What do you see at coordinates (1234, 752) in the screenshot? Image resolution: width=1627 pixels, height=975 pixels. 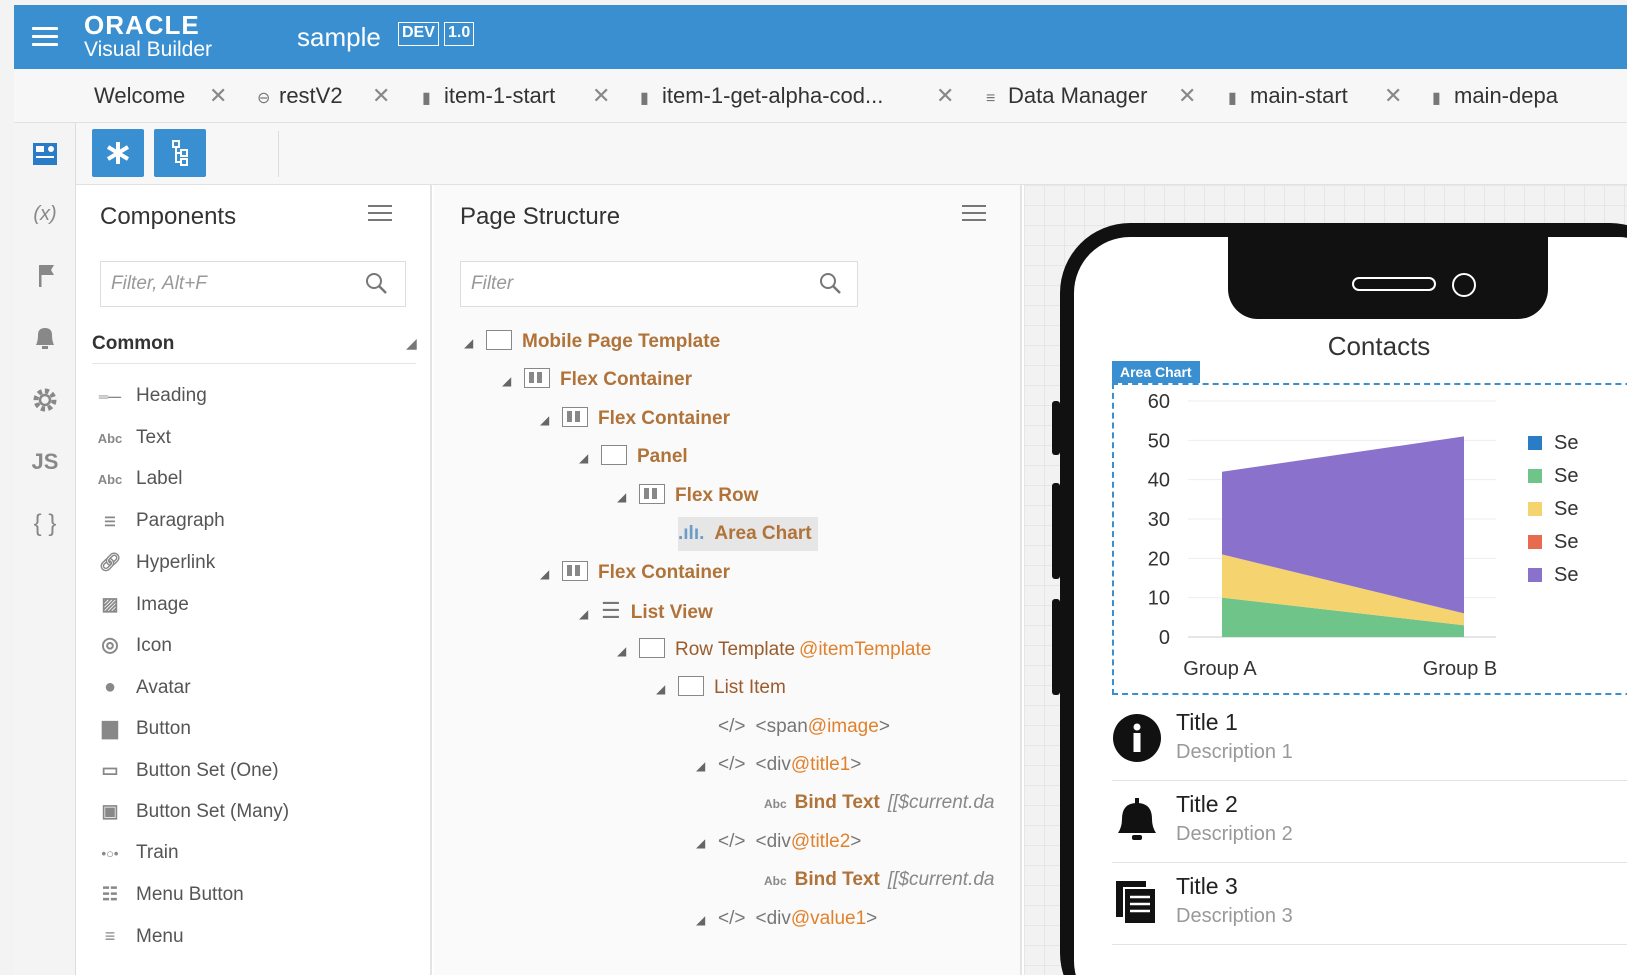 I see `list-item-description: Description 1` at bounding box center [1234, 752].